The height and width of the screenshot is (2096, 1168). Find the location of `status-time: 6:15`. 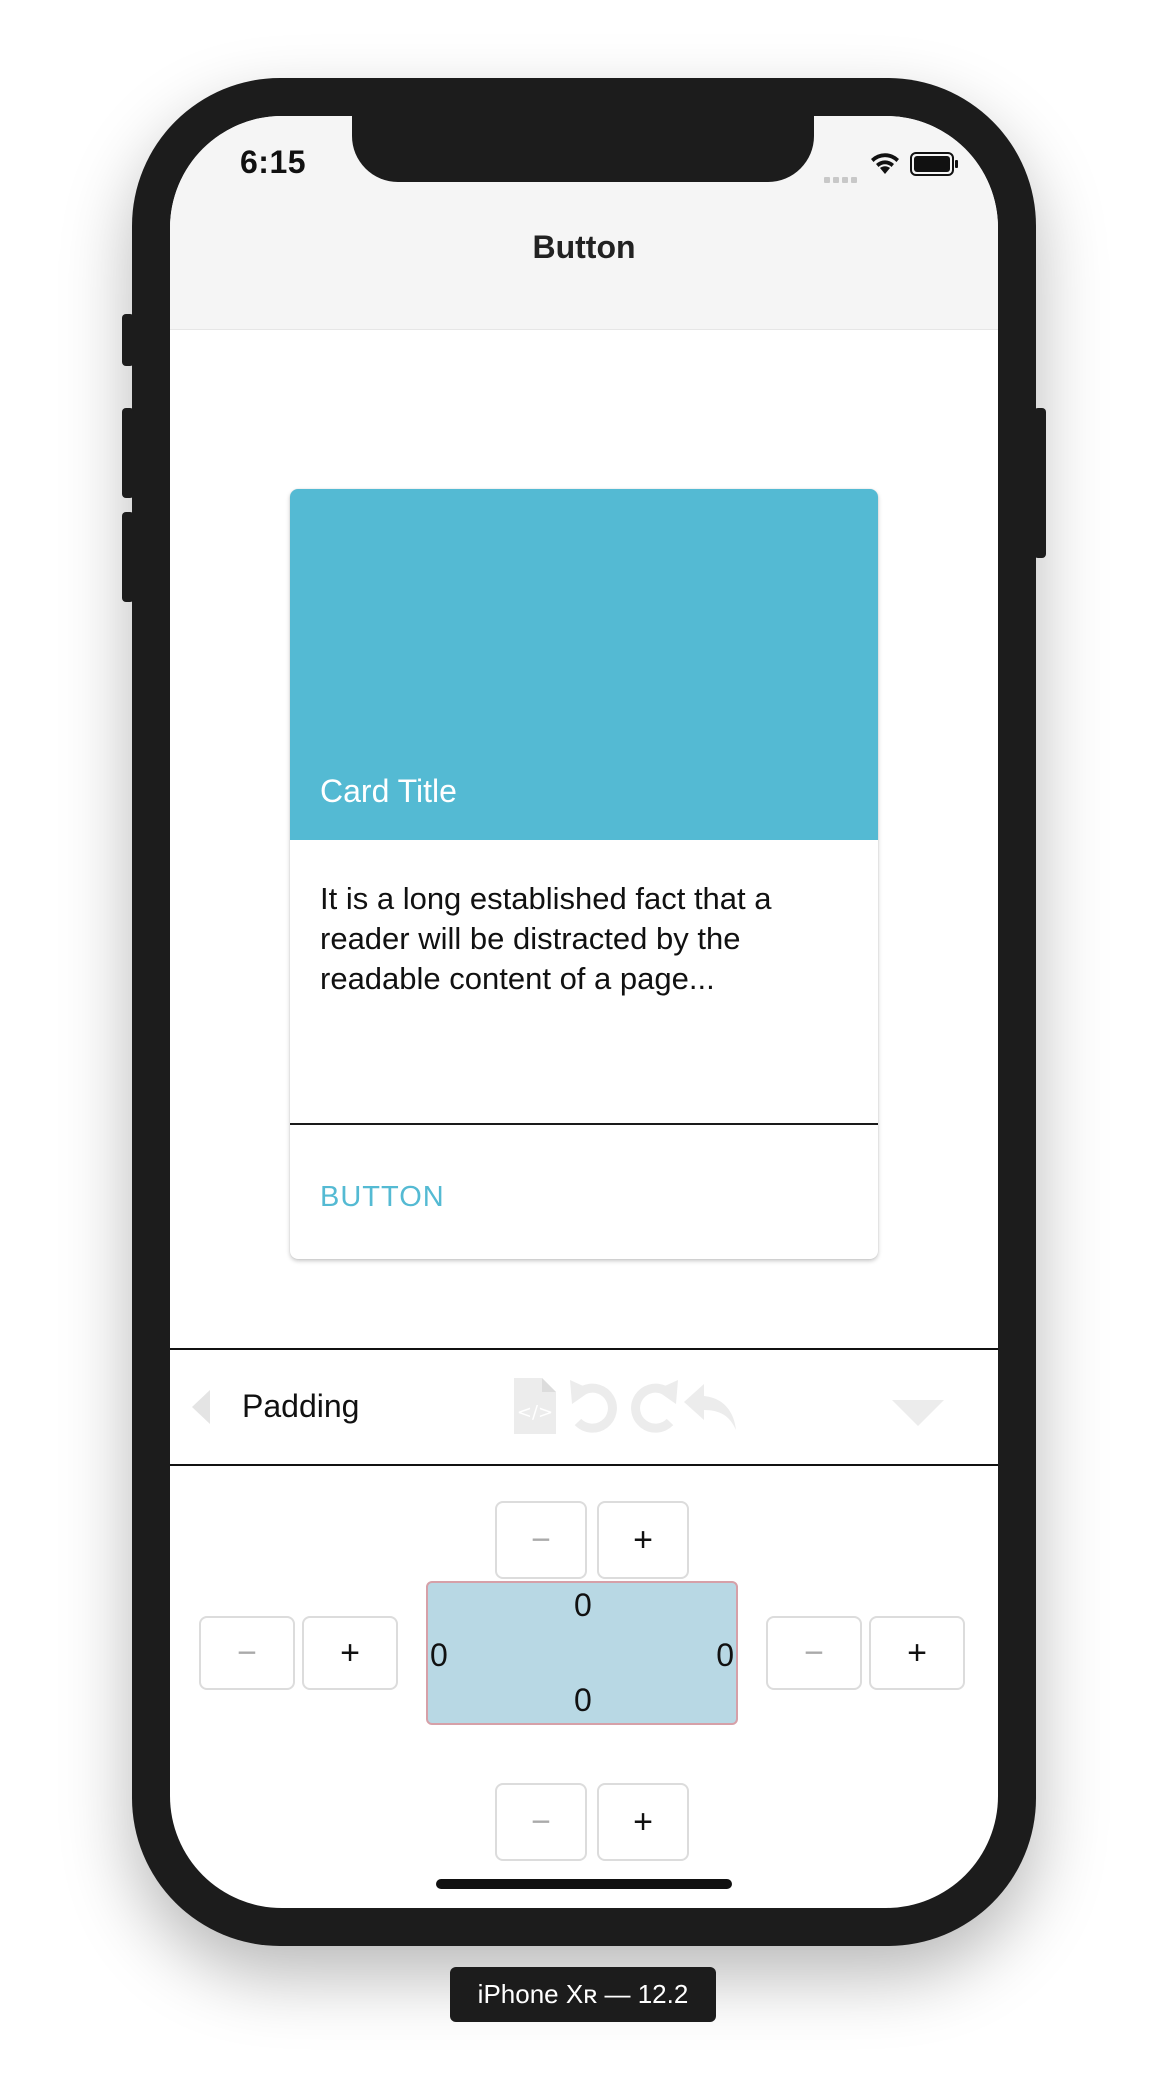

status-time: 6:15 is located at coordinates (273, 162).